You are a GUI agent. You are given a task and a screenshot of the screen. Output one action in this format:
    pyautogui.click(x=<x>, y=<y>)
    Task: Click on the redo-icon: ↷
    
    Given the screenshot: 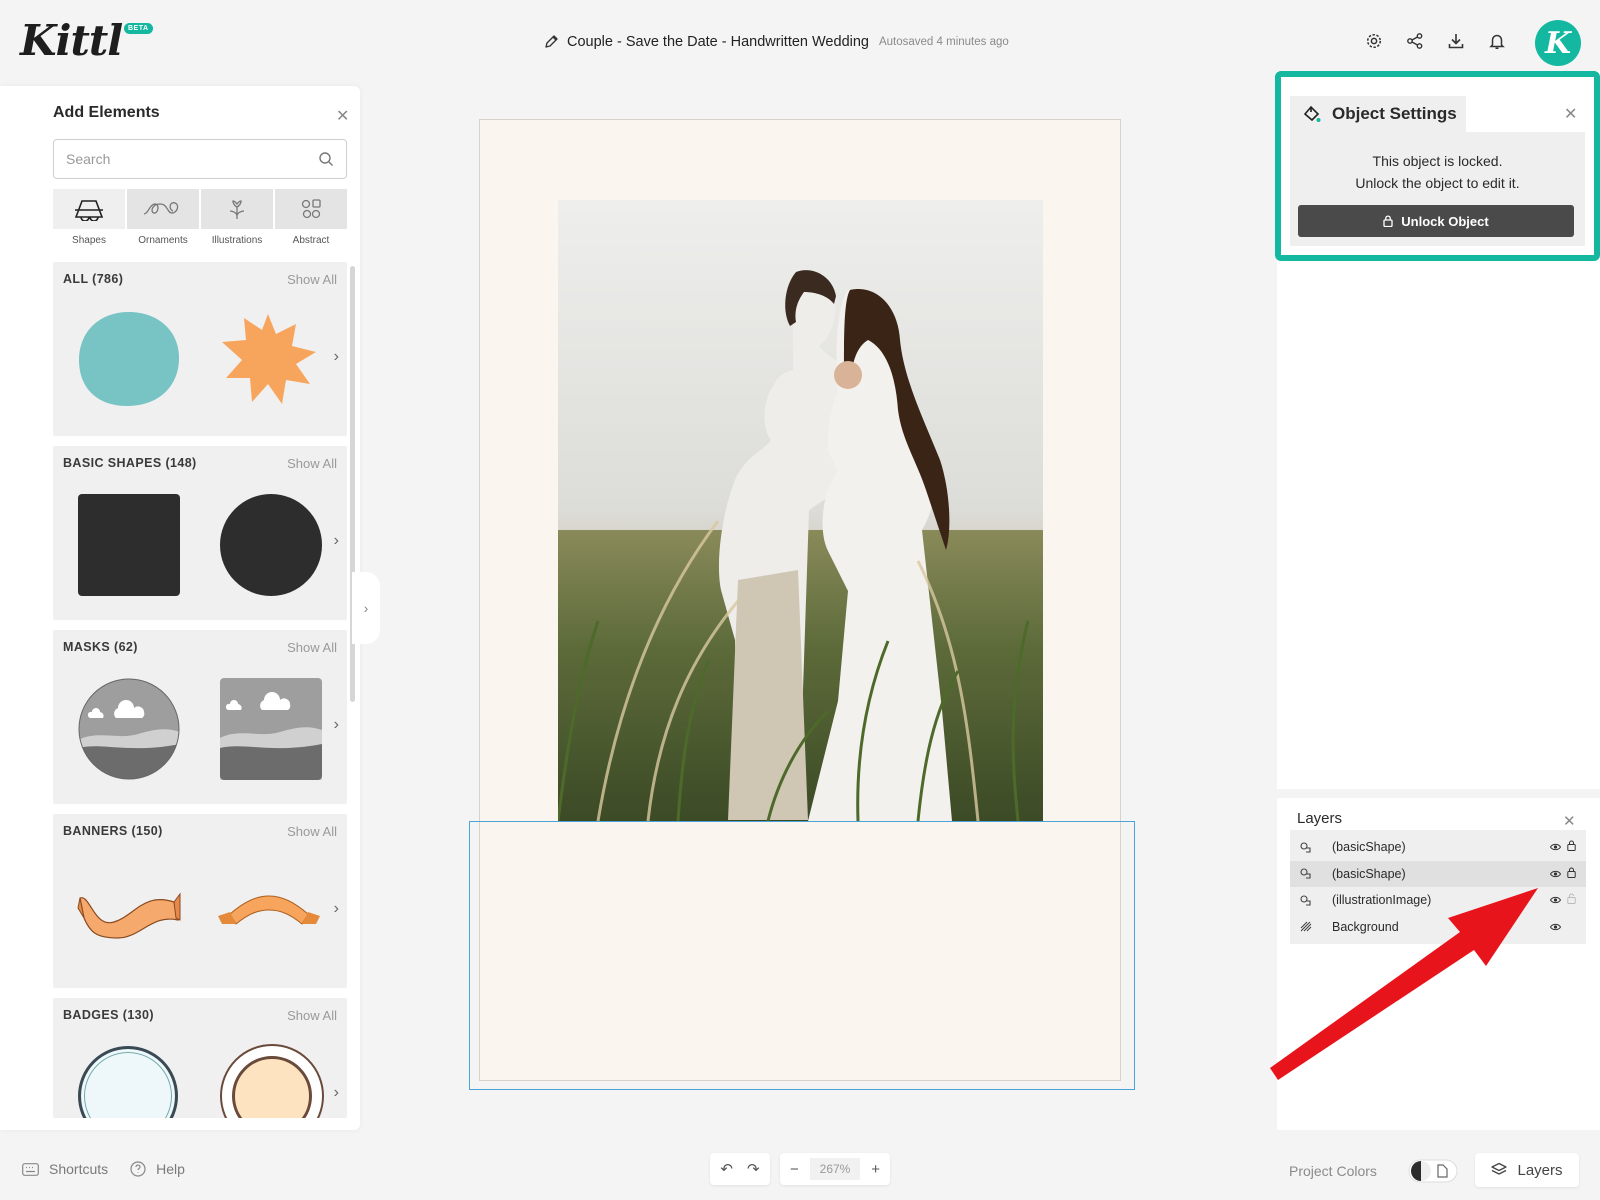 What is the action you would take?
    pyautogui.click(x=753, y=1169)
    